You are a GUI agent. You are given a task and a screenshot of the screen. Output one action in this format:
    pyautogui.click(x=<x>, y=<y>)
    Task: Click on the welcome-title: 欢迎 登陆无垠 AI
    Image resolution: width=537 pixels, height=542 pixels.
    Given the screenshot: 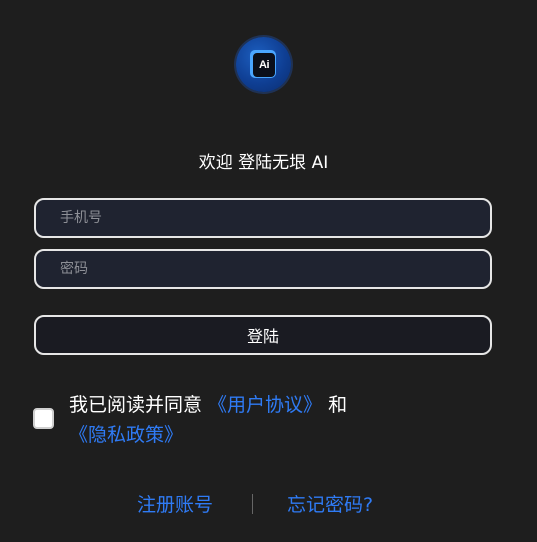 What is the action you would take?
    pyautogui.click(x=263, y=163)
    